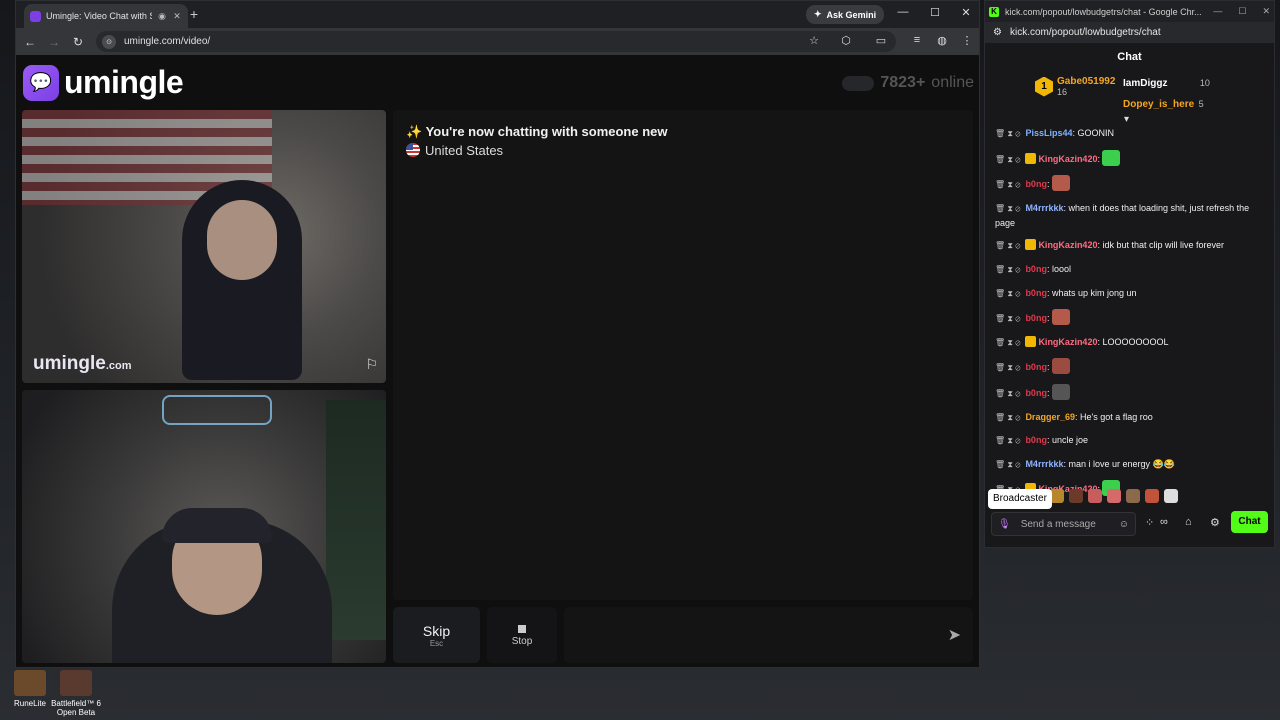  Describe the element at coordinates (1188, 522) in the screenshot. I see `store-icon: ⌂` at that location.